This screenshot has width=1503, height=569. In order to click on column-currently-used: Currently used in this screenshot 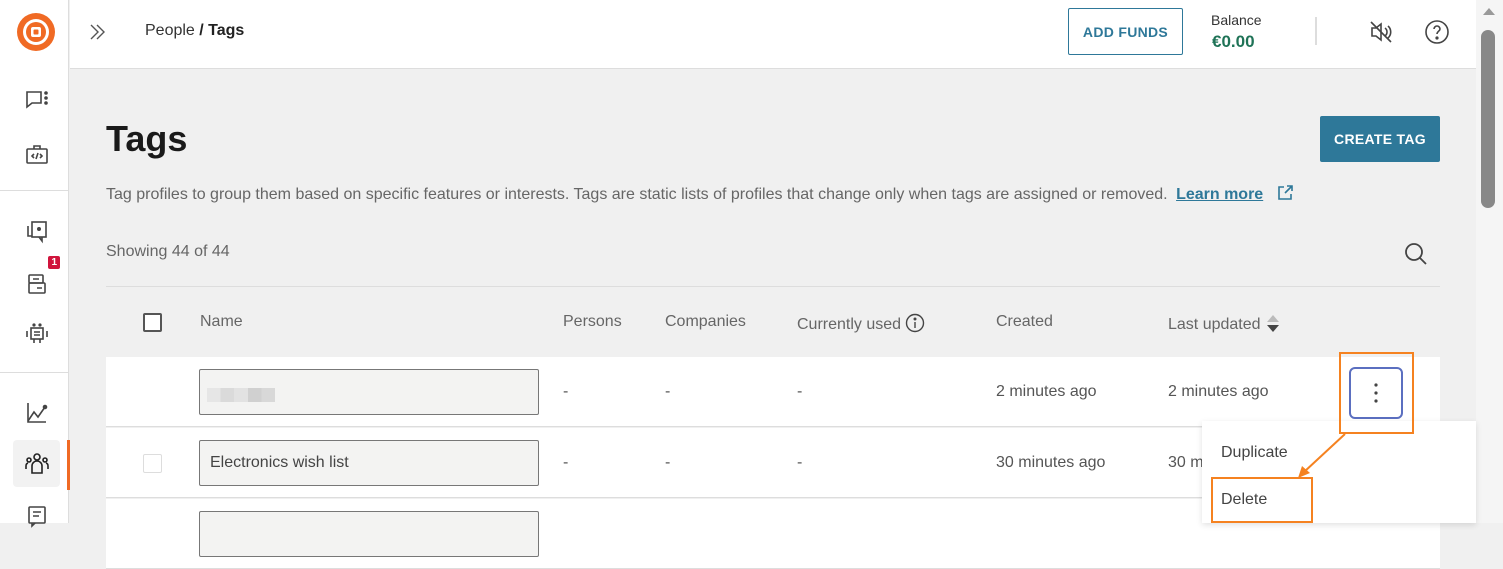, I will do `click(861, 323)`.